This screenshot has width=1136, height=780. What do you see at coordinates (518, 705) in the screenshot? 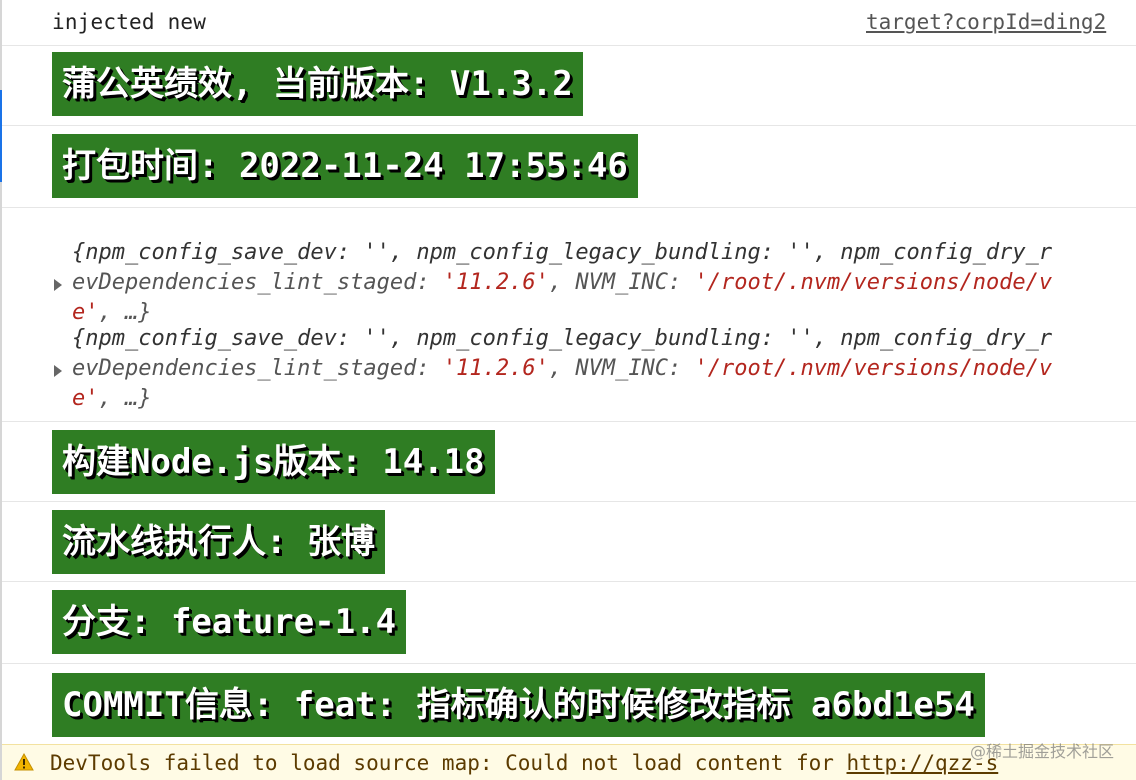
I see `commit-badge: COMMIT信息: feat: 指标确认的时候修改指标 a6bd1e54` at bounding box center [518, 705].